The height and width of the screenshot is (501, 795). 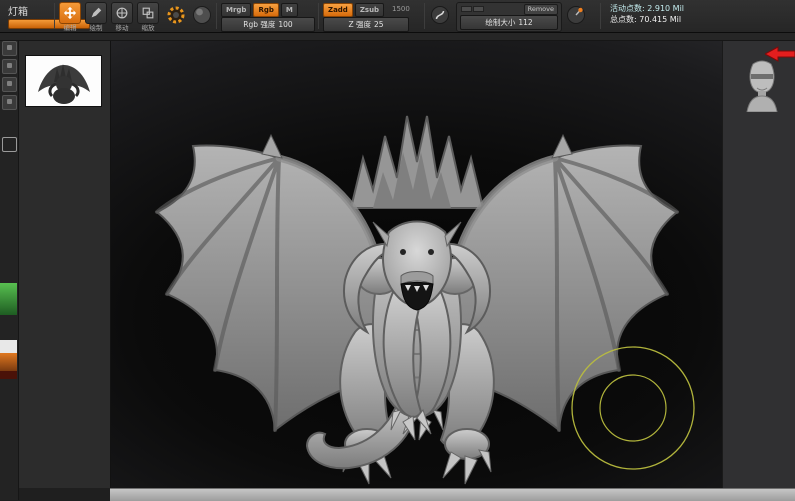 I want to click on brush-settings-panel: Remove 绘制大小 112, so click(x=509, y=17).